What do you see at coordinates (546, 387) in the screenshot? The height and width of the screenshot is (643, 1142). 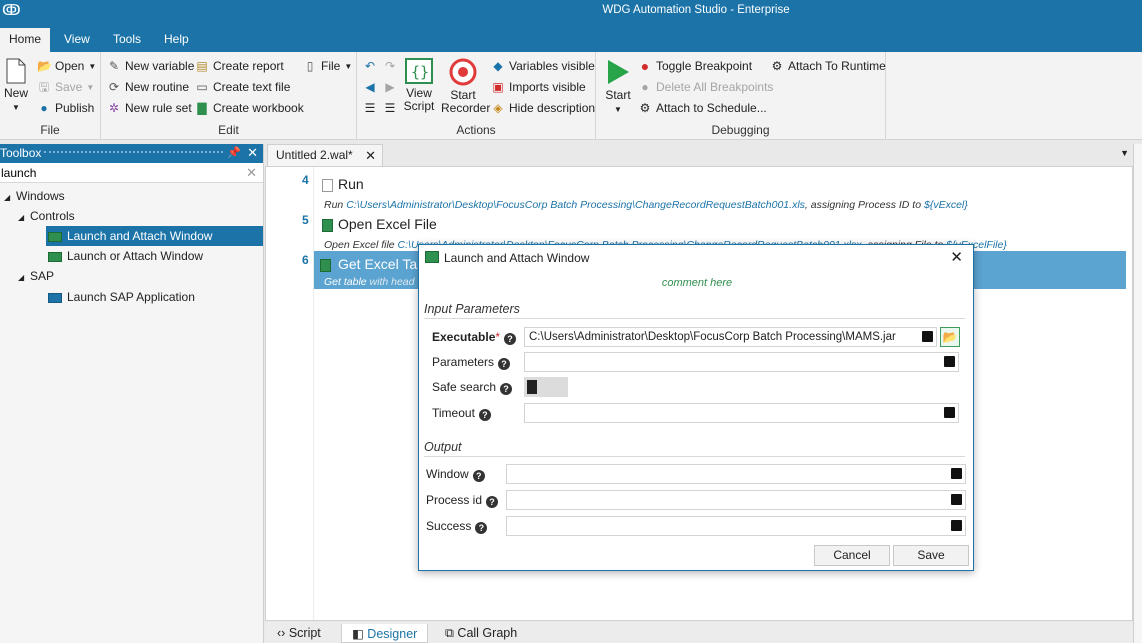 I see `safe-search-toggle` at bounding box center [546, 387].